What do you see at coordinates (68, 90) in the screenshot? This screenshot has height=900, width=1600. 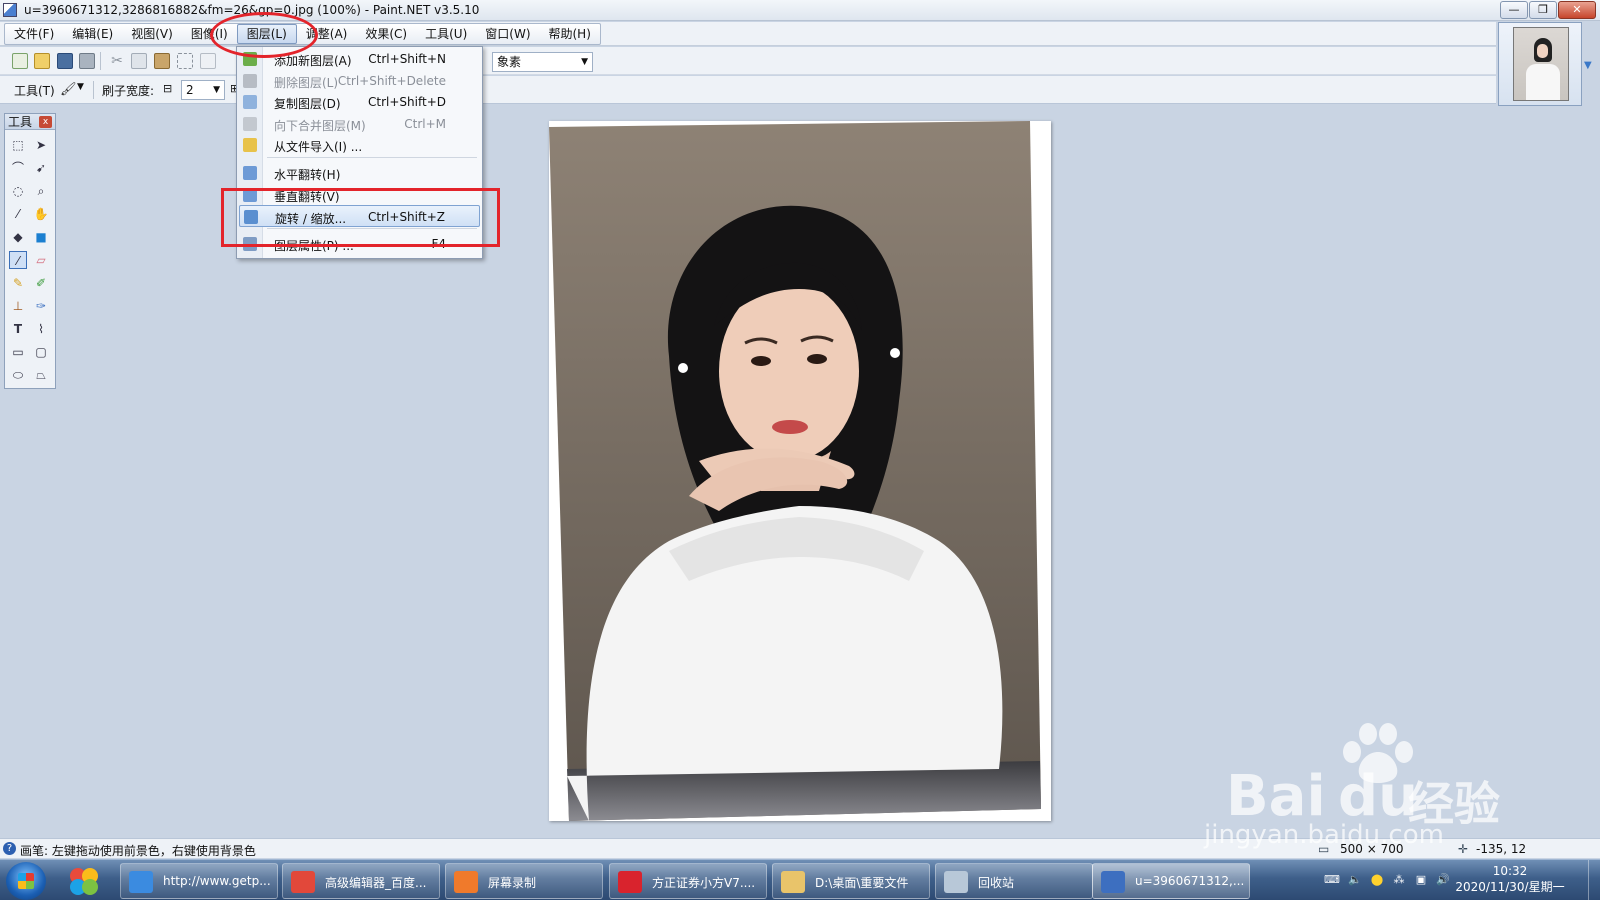 I see `paintbrush-icon: 🖌` at bounding box center [68, 90].